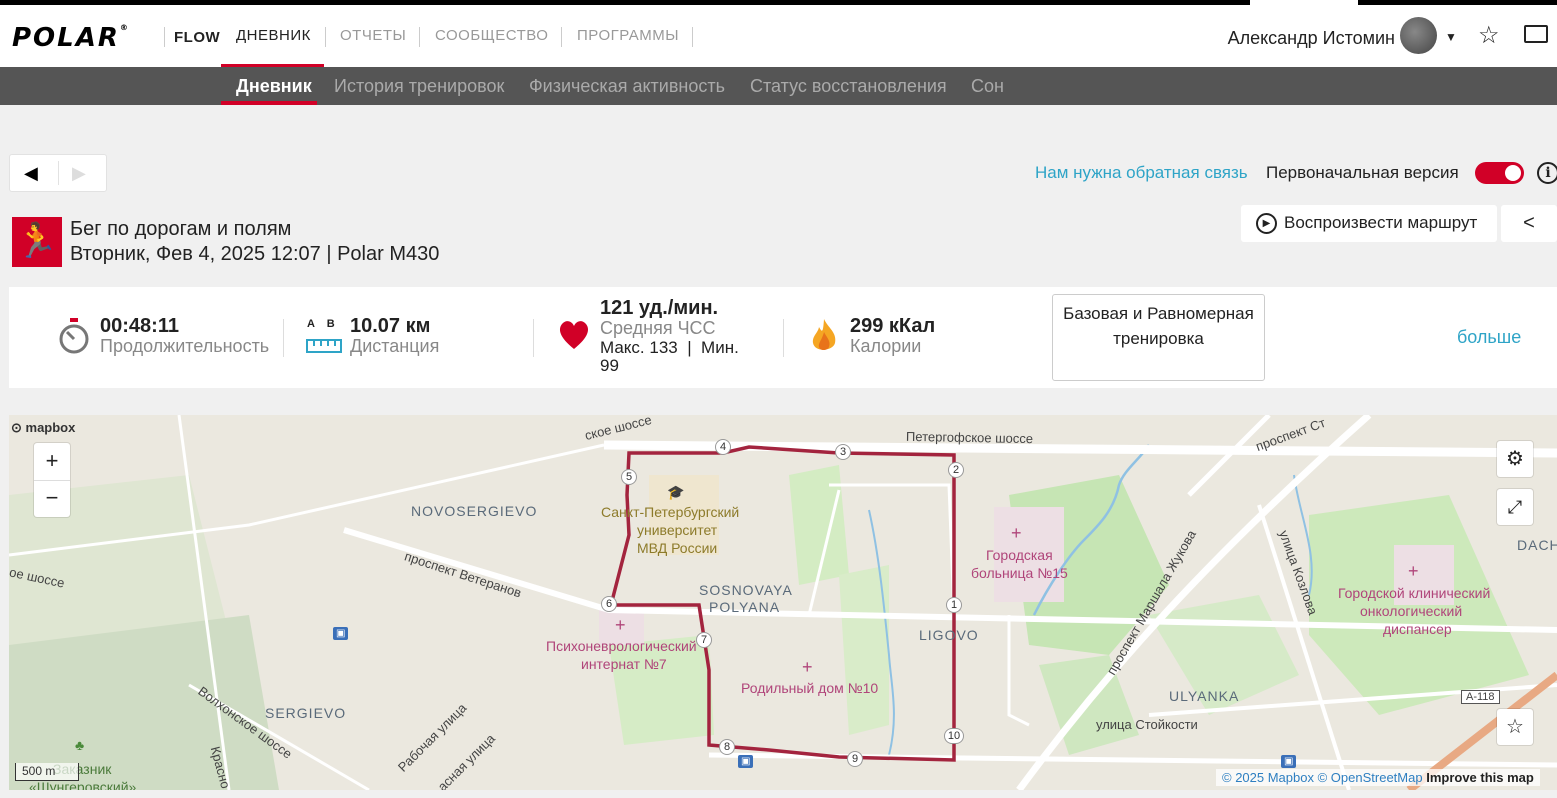 This screenshot has width=1557, height=798. Describe the element at coordinates (1268, 777) in the screenshot. I see `mapbox-attribution-link: © 2025 Mapbox` at that location.